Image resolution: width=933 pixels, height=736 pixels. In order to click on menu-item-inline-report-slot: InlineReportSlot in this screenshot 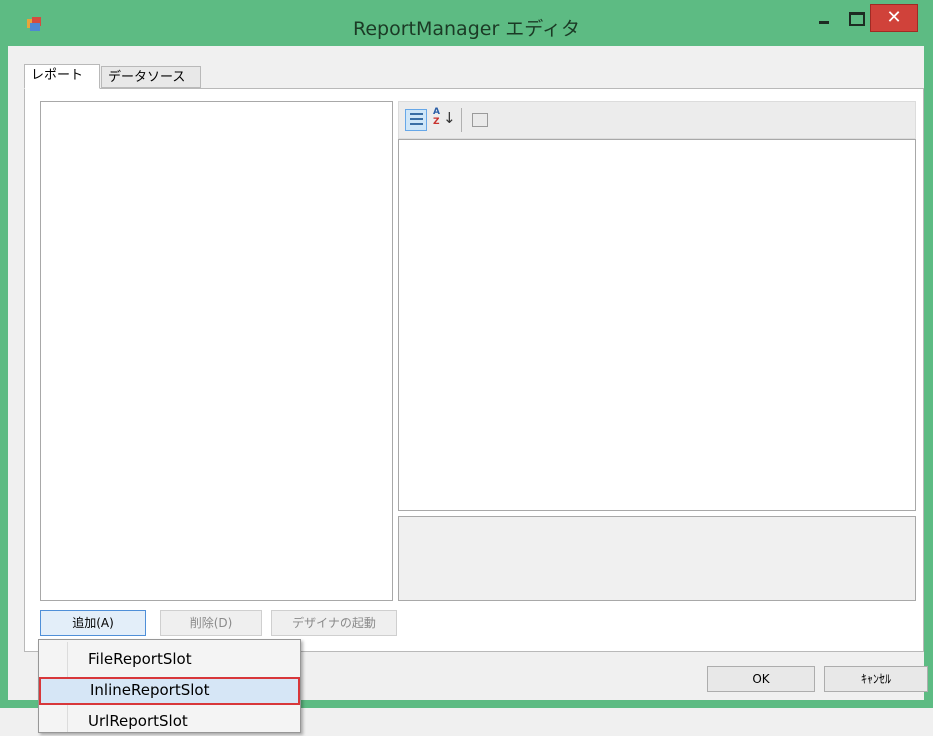, I will do `click(169, 691)`.